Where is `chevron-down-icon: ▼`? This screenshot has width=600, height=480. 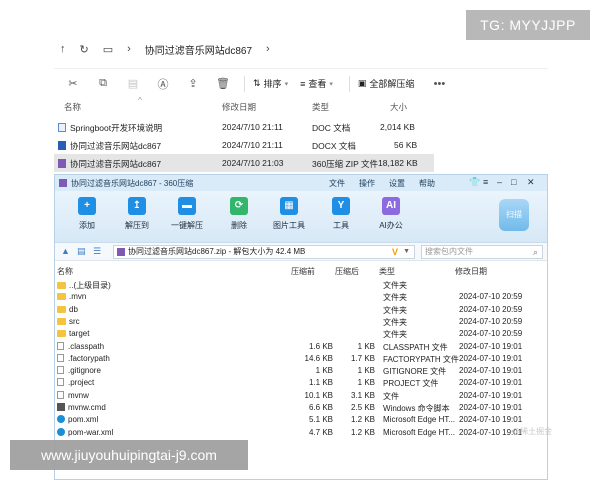
chevron-down-icon: ▼ is located at coordinates (406, 252).